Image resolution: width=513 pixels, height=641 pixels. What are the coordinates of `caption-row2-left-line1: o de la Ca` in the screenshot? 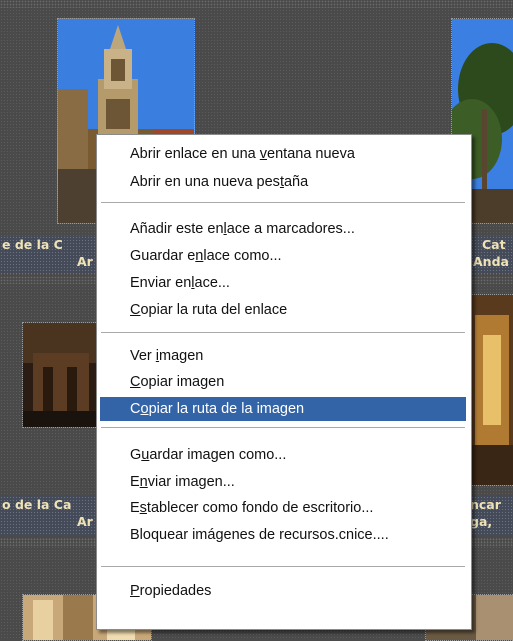 It's located at (37, 504).